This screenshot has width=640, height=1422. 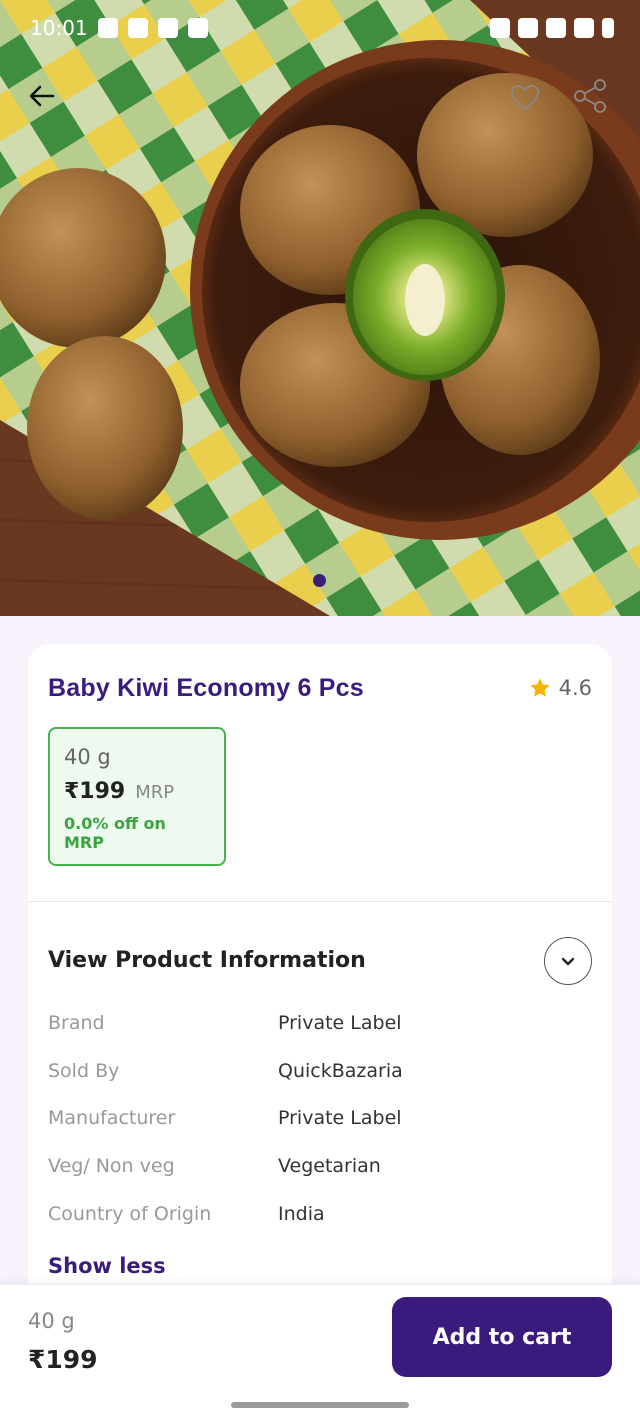 What do you see at coordinates (59, 28) in the screenshot?
I see `clock: 10:01` at bounding box center [59, 28].